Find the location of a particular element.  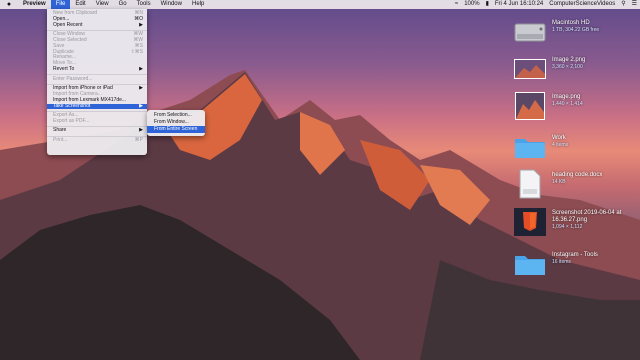

menu-item-revert-to: Revert To ▶ is located at coordinates (97, 69).